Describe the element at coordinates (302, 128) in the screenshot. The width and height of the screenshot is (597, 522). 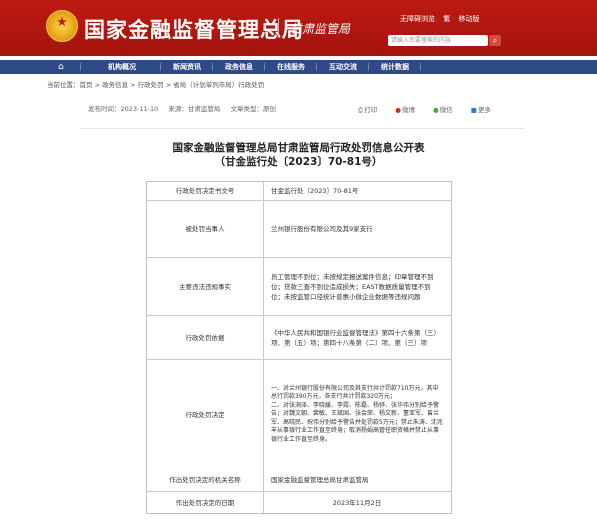
I see `divider` at that location.